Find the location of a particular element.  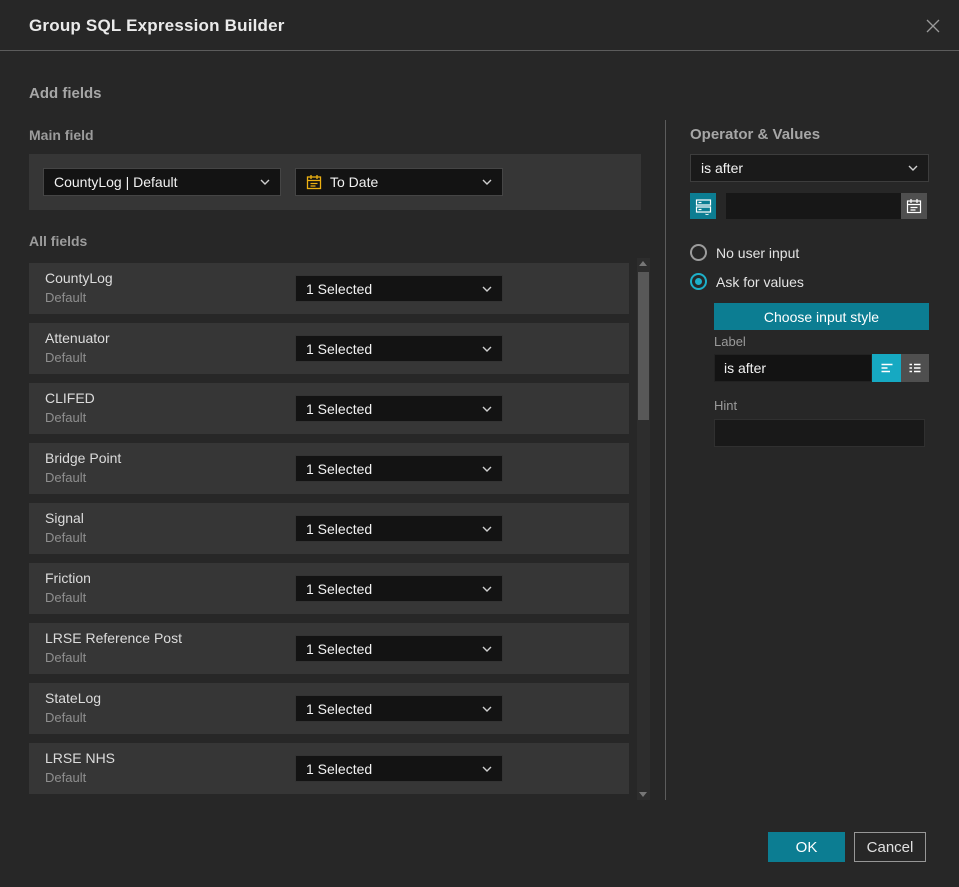

all-fields-heading: All fields is located at coordinates (58, 241).